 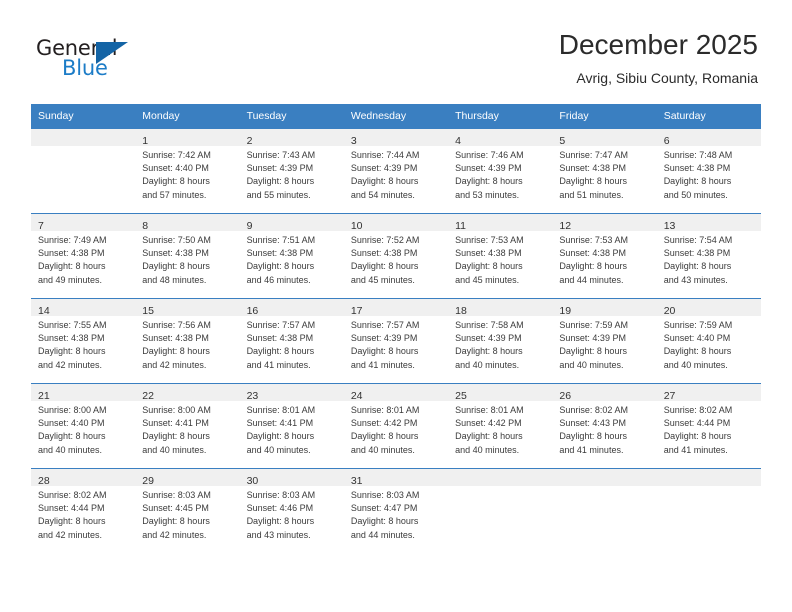 What do you see at coordinates (174, 279) in the screenshot?
I see `daylight-text-line2: and 48 minutes.` at bounding box center [174, 279].